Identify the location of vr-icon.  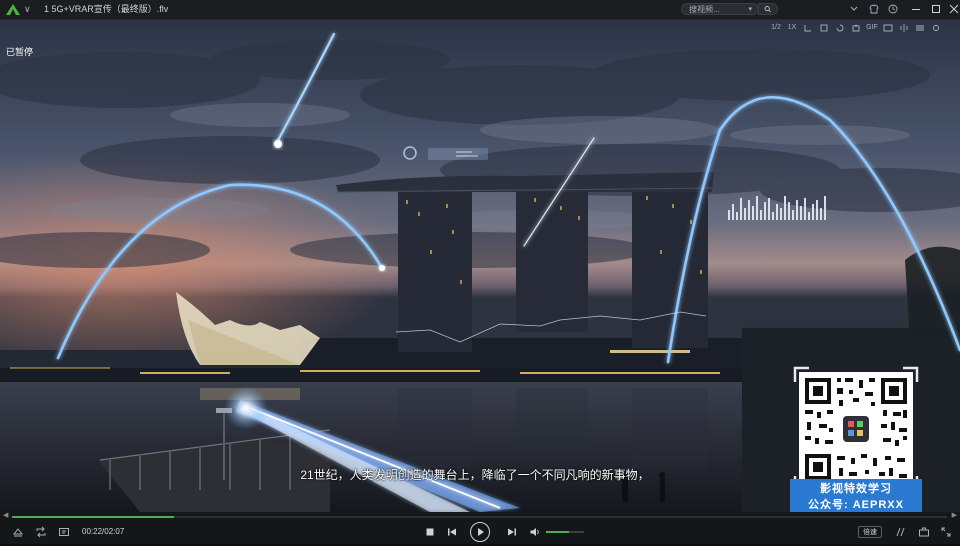
(901, 532).